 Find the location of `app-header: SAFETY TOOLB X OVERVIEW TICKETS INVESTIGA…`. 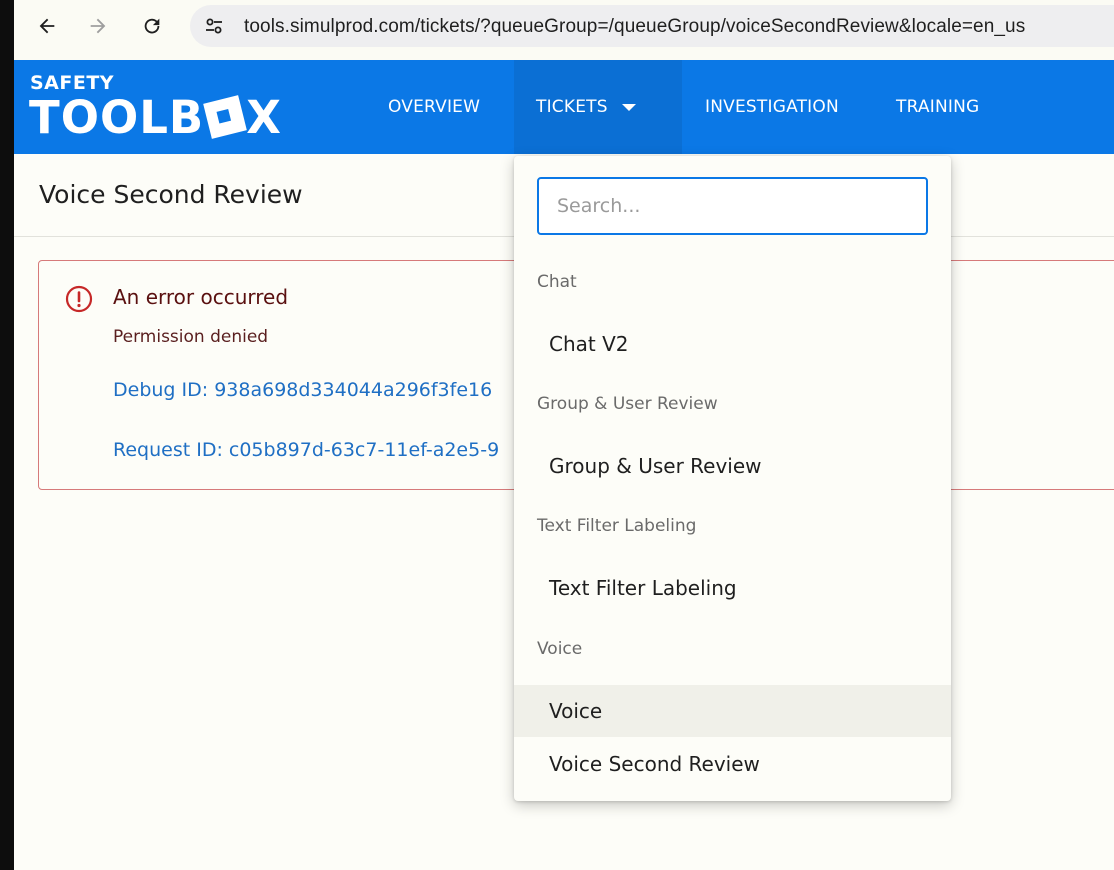

app-header: SAFETY TOOLB X OVERVIEW TICKETS INVESTIGA… is located at coordinates (564, 107).